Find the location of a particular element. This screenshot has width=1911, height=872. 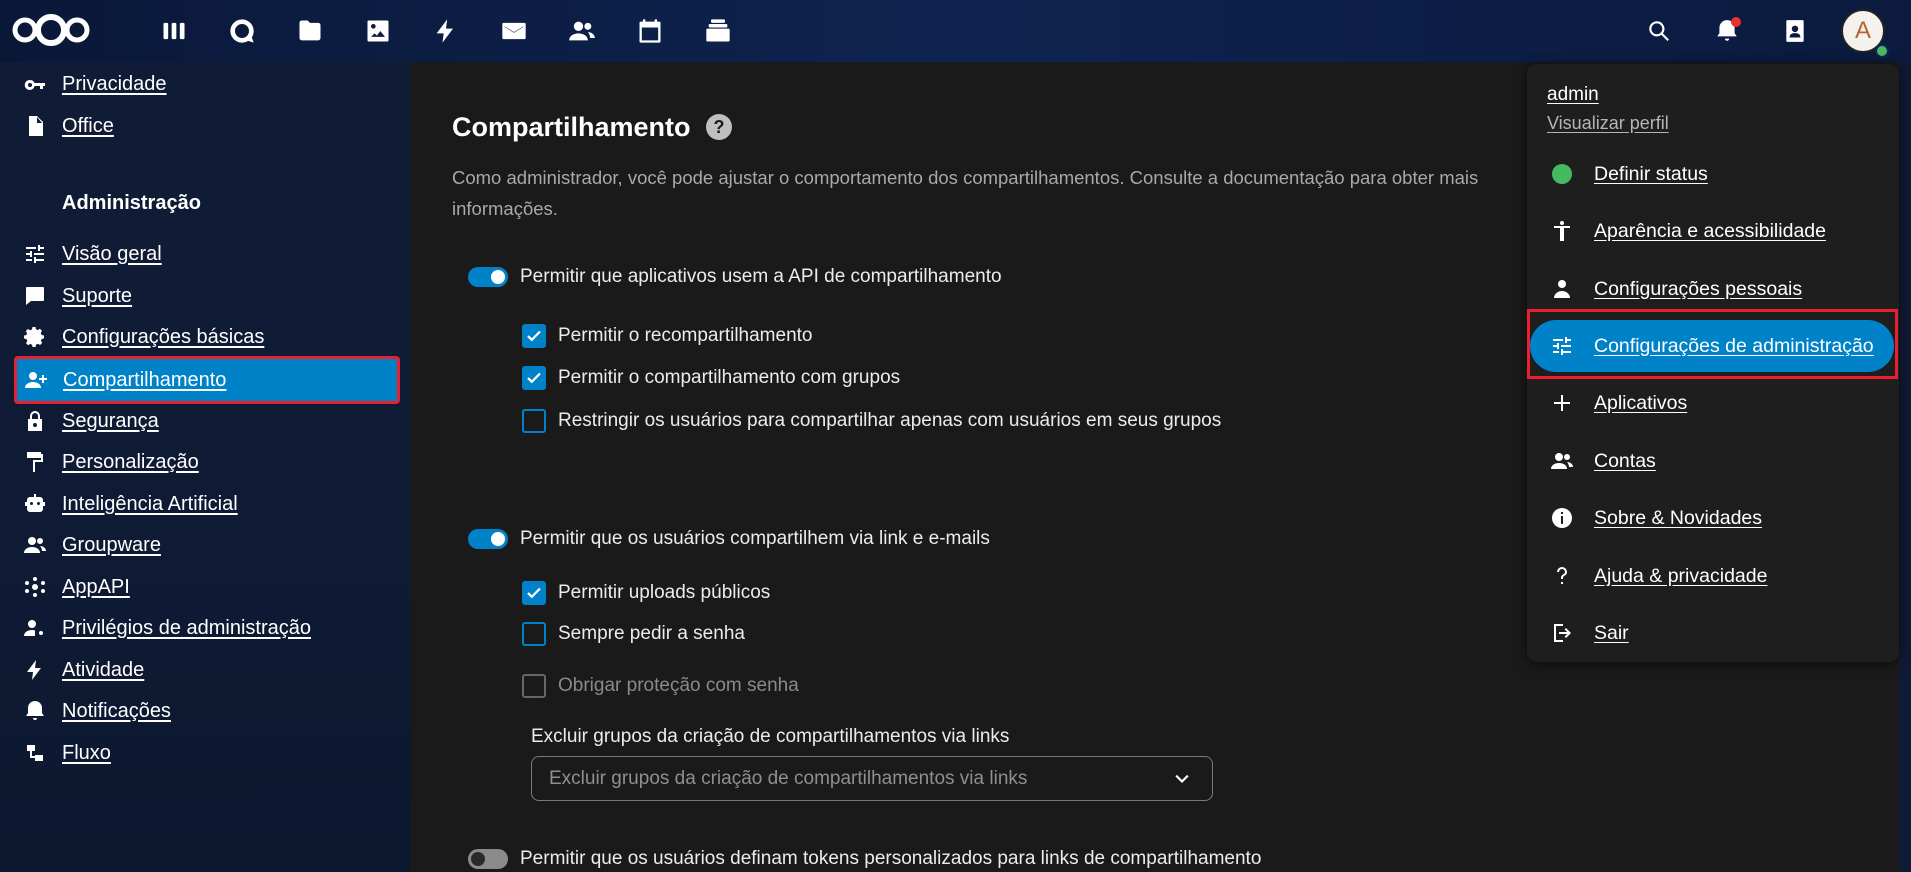

sidebar-item-personalizacao: Personalização is located at coordinates (207, 462).